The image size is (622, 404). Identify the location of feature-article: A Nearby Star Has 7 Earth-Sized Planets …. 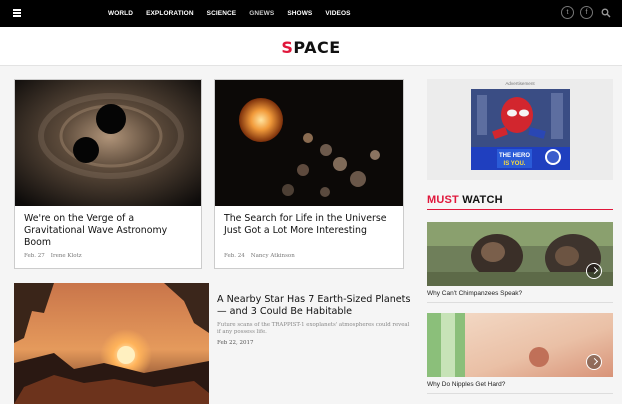
(315, 320).